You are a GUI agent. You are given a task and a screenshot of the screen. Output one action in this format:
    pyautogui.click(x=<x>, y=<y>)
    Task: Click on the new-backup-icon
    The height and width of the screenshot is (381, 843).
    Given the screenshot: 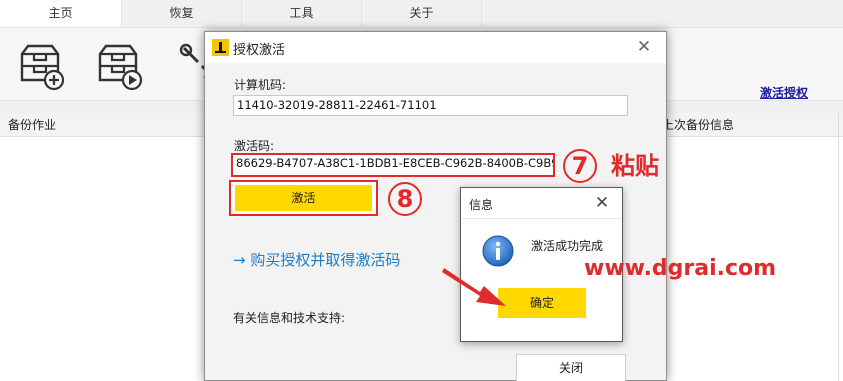 What is the action you would take?
    pyautogui.click(x=40, y=66)
    